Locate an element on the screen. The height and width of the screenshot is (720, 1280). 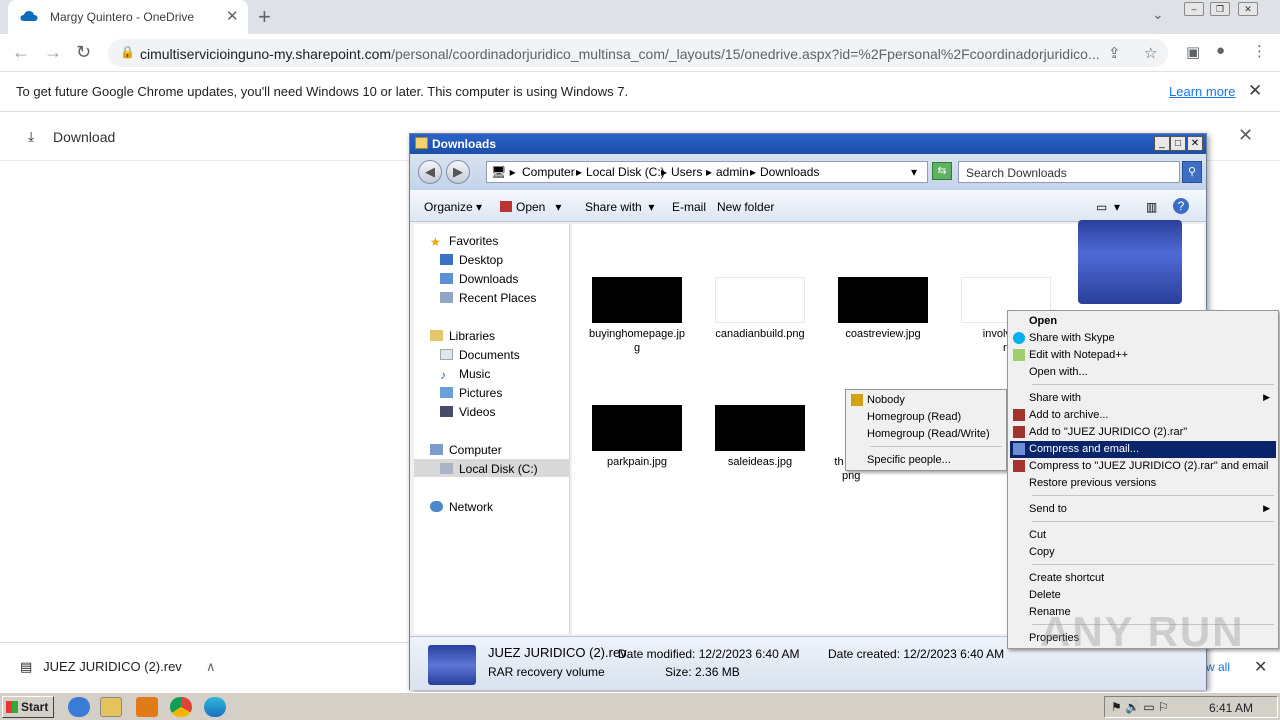
tray-icons: ⚑ 🔊 ▭ ⚐ is located at coordinates (1140, 707).